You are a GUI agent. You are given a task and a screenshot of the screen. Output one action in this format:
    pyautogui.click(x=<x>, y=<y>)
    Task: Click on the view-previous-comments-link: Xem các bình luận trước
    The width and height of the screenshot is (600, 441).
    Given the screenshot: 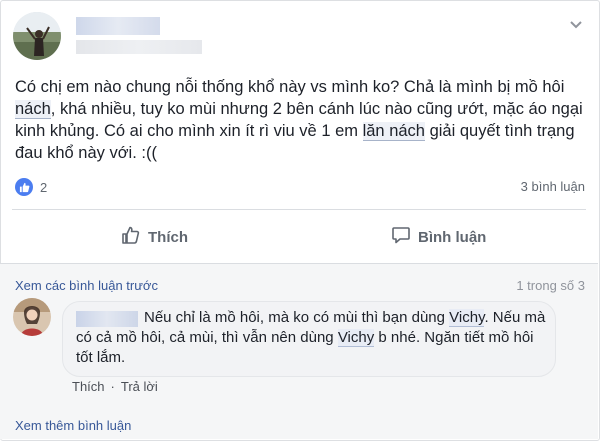 What is the action you would take?
    pyautogui.click(x=86, y=285)
    